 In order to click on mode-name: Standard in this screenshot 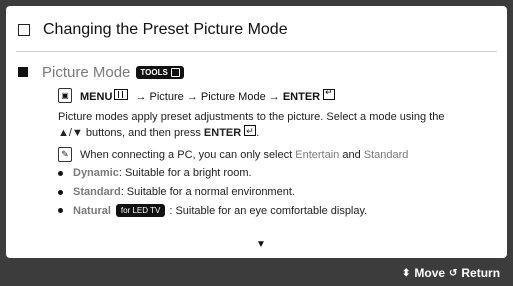, I will do `click(97, 192)`.